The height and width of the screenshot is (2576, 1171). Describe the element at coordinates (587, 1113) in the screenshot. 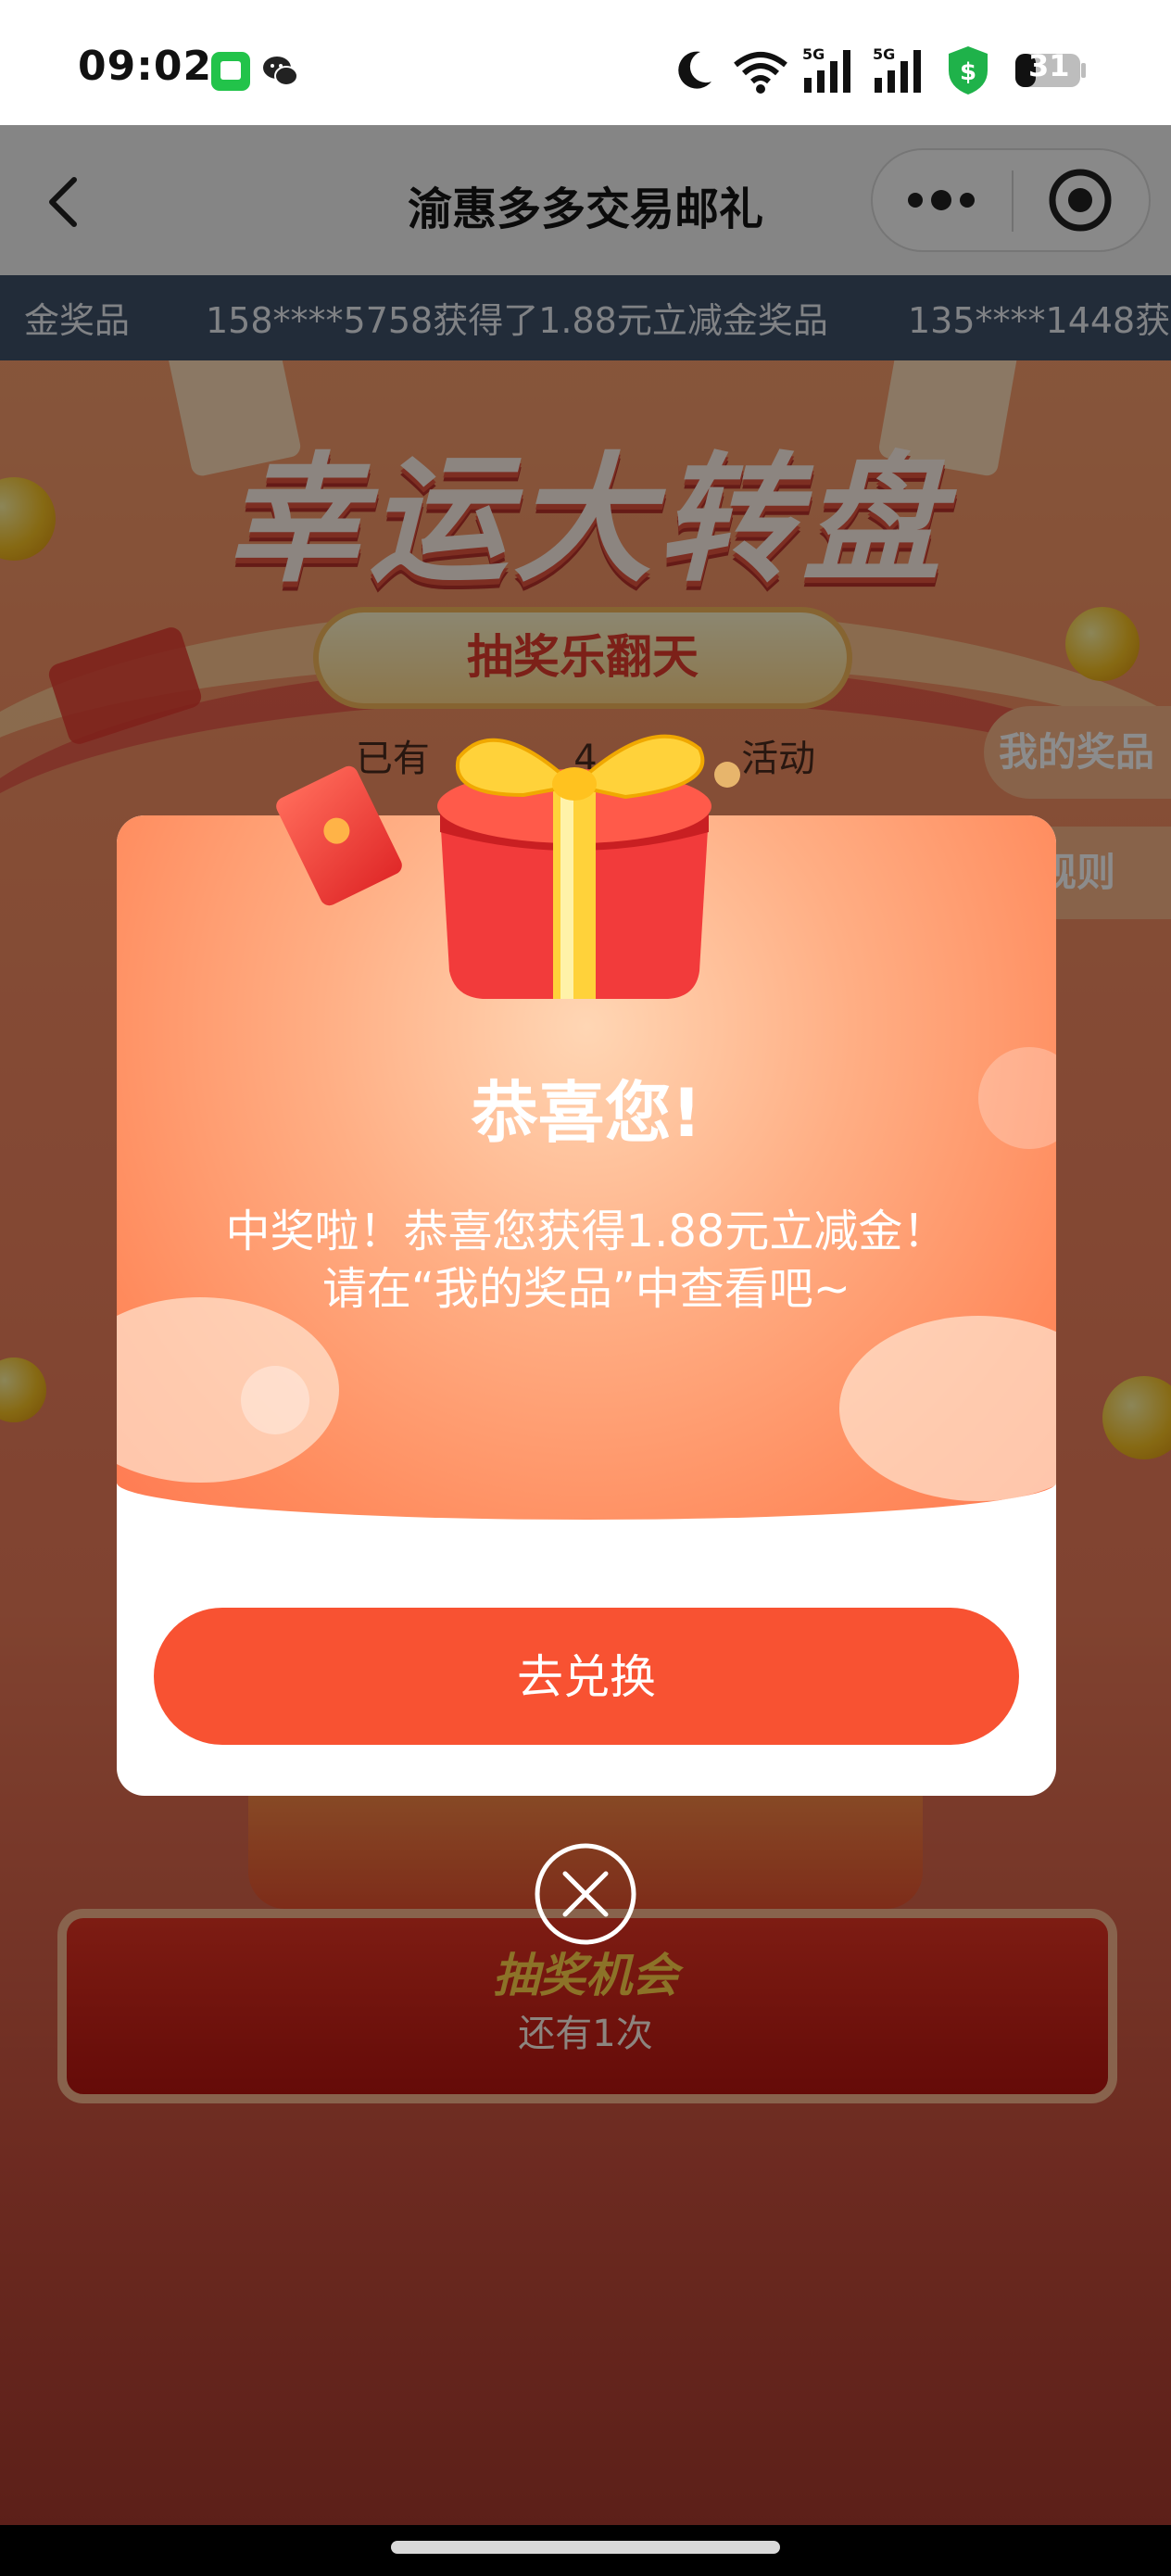

I see `modal-title: 恭喜您!` at that location.